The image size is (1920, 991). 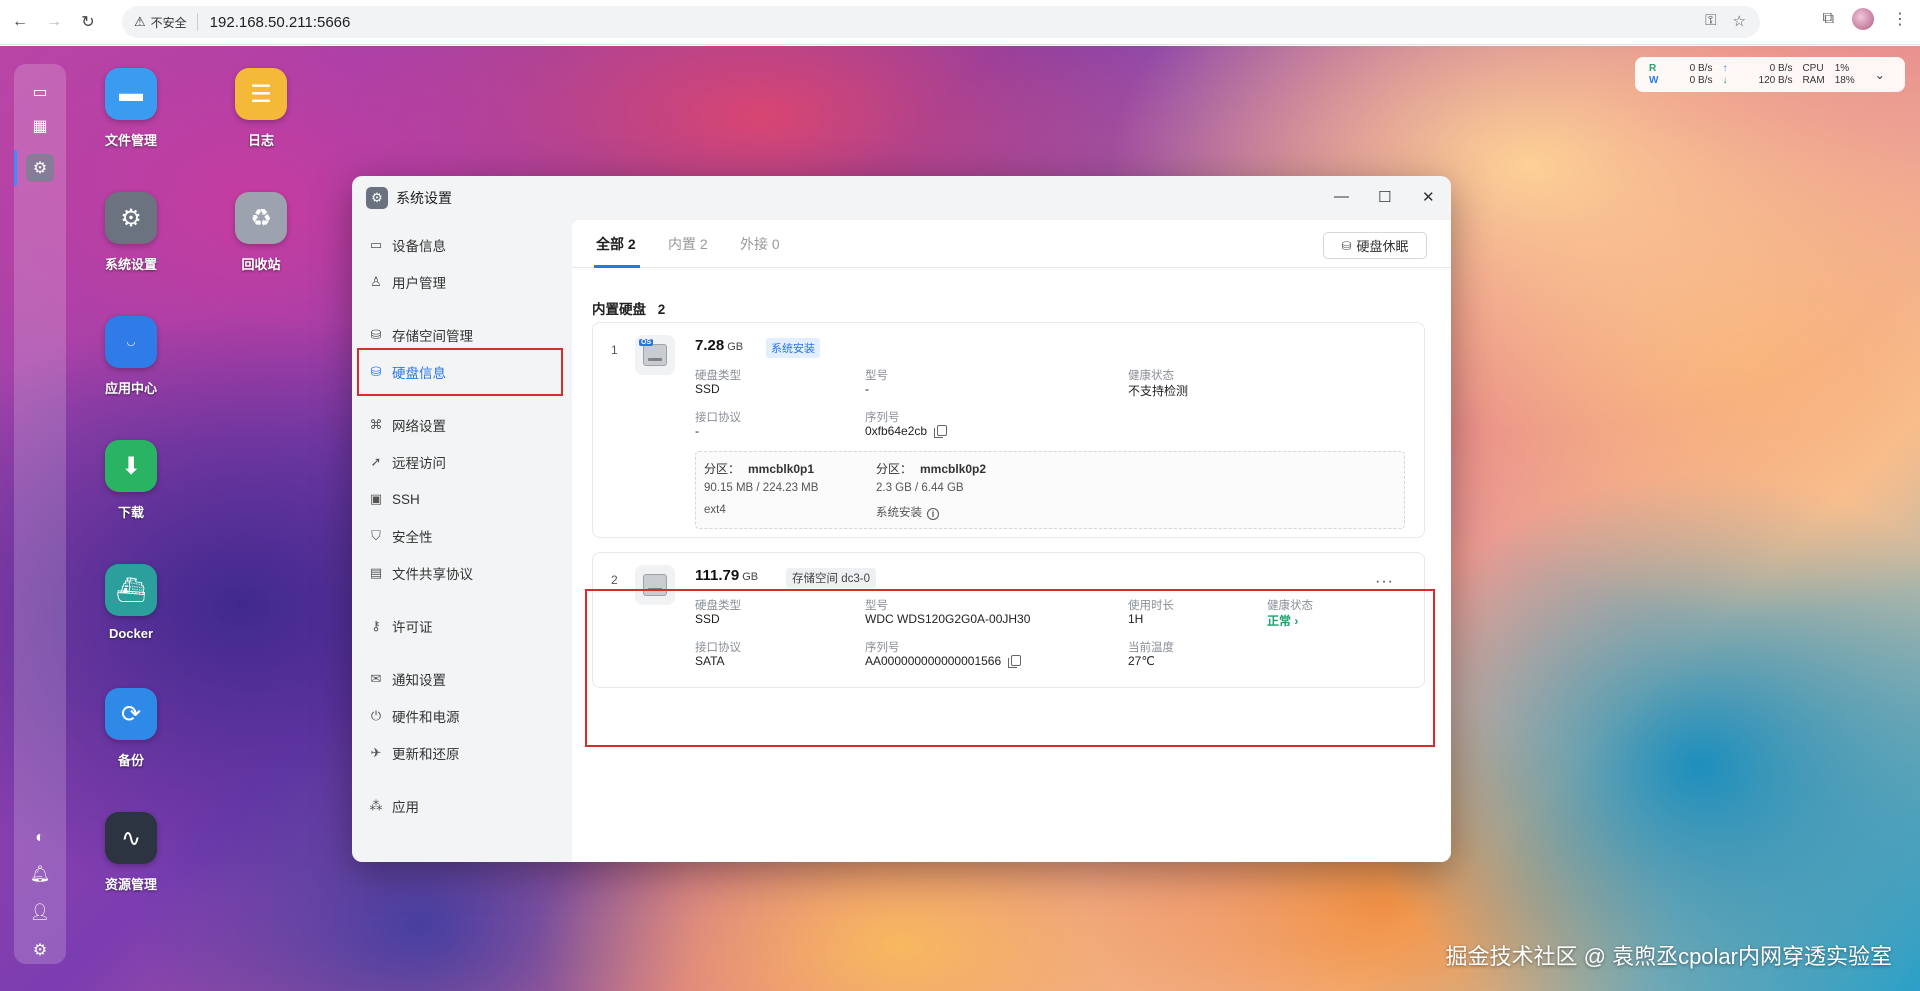 I want to click on section-count: 2, so click(x=661, y=309).